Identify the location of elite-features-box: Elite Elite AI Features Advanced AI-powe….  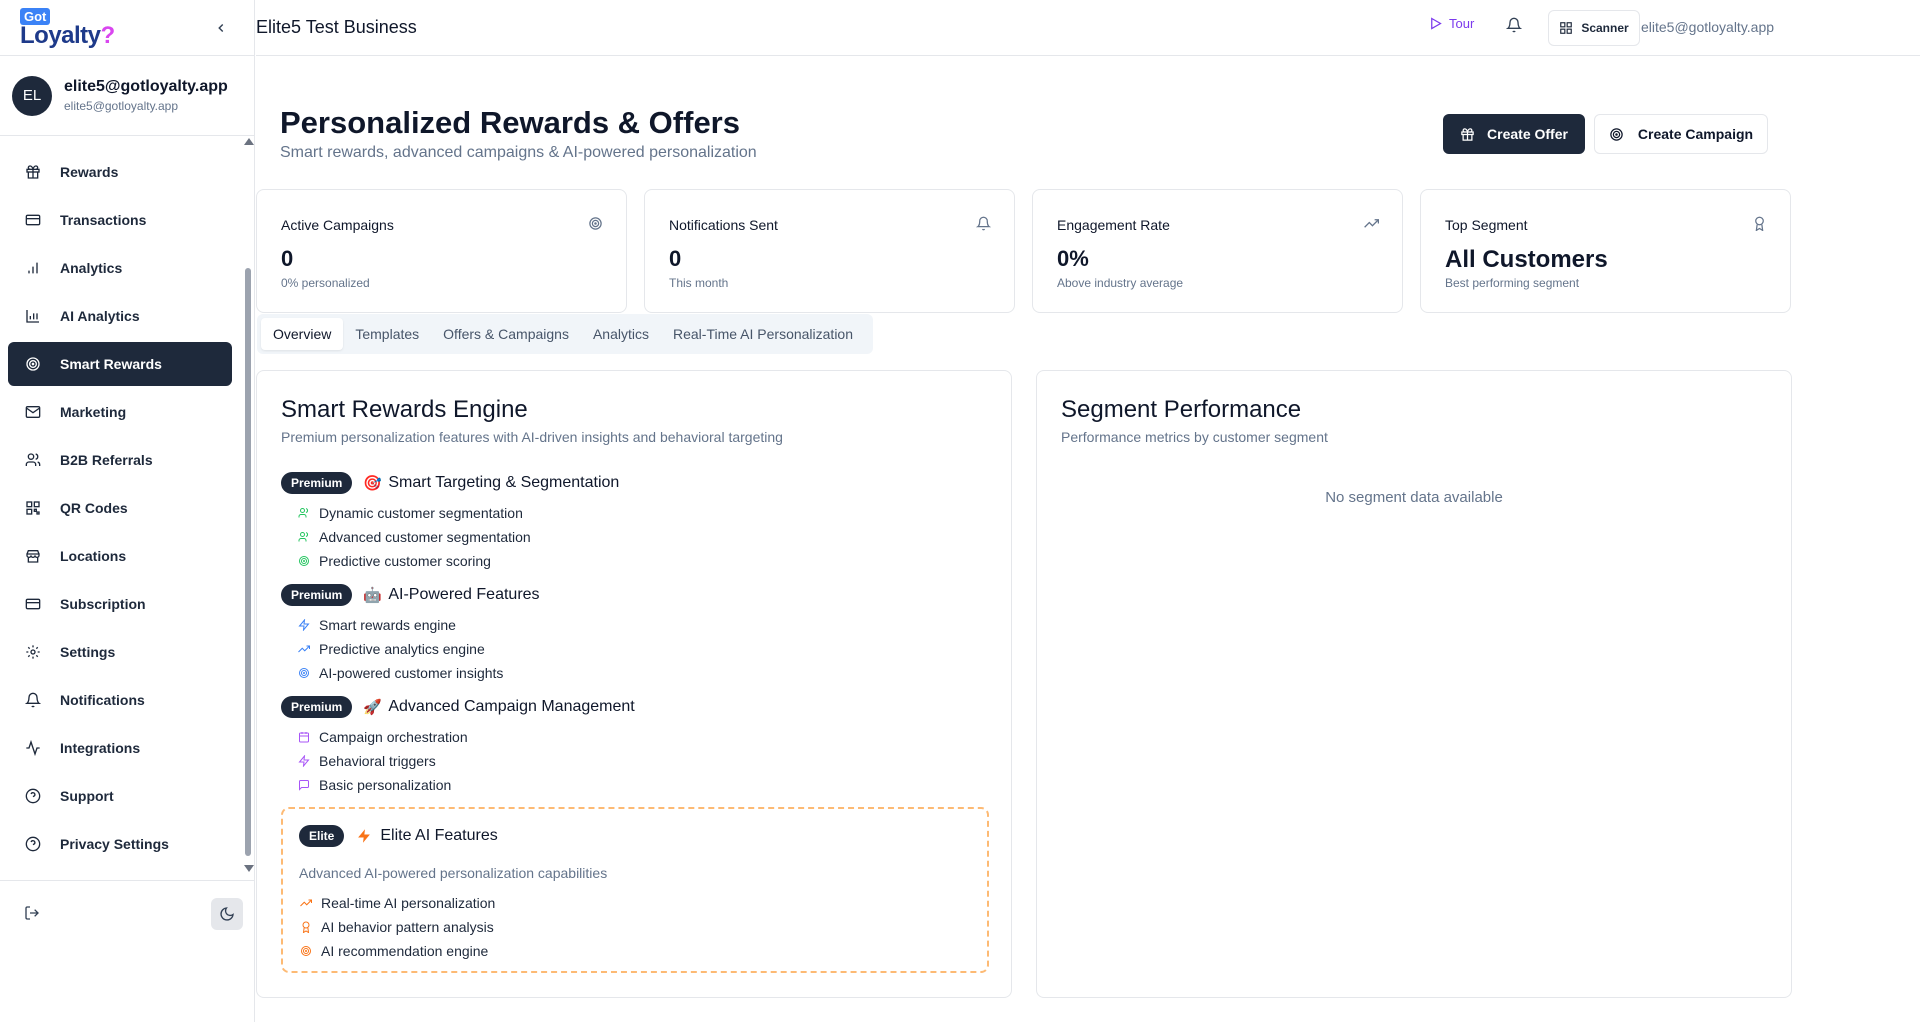
(635, 890).